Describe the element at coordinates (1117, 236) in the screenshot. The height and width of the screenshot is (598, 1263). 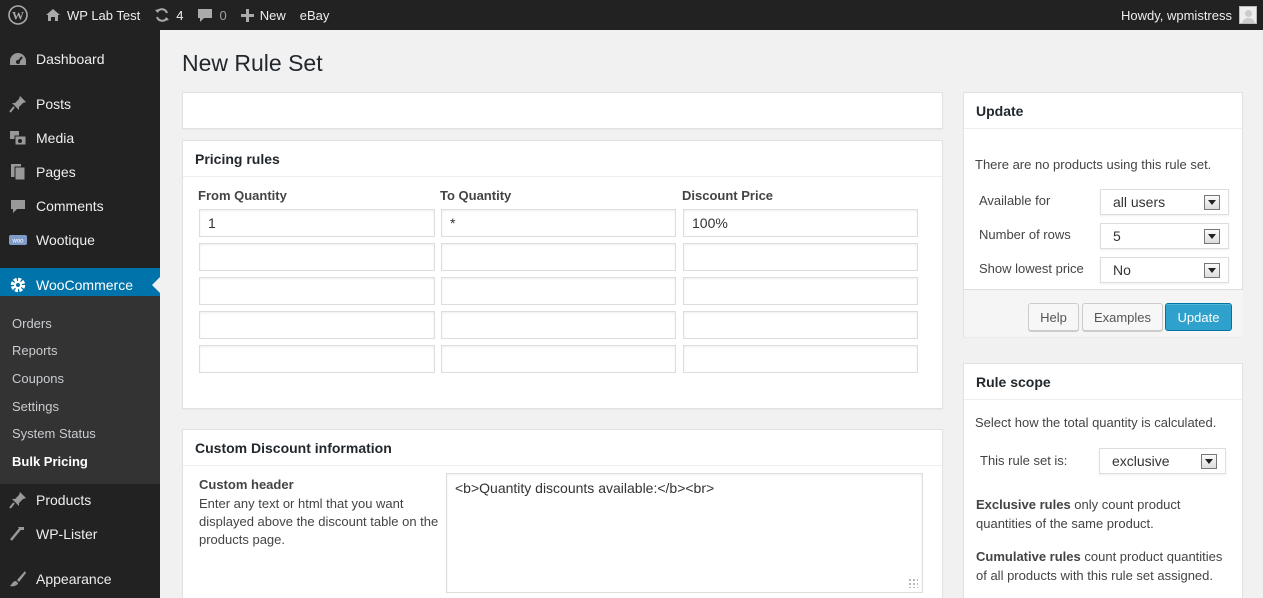
I see `number-of-rows-value: 5` at that location.